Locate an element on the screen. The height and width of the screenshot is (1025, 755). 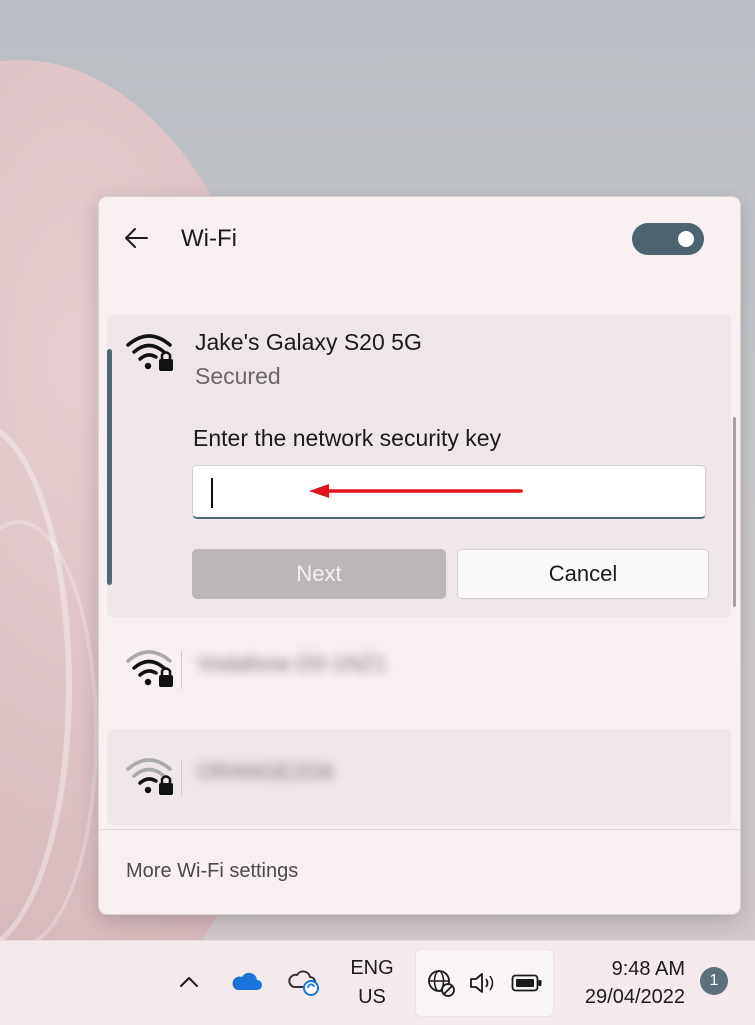
arrow-left-icon is located at coordinates (136, 238).